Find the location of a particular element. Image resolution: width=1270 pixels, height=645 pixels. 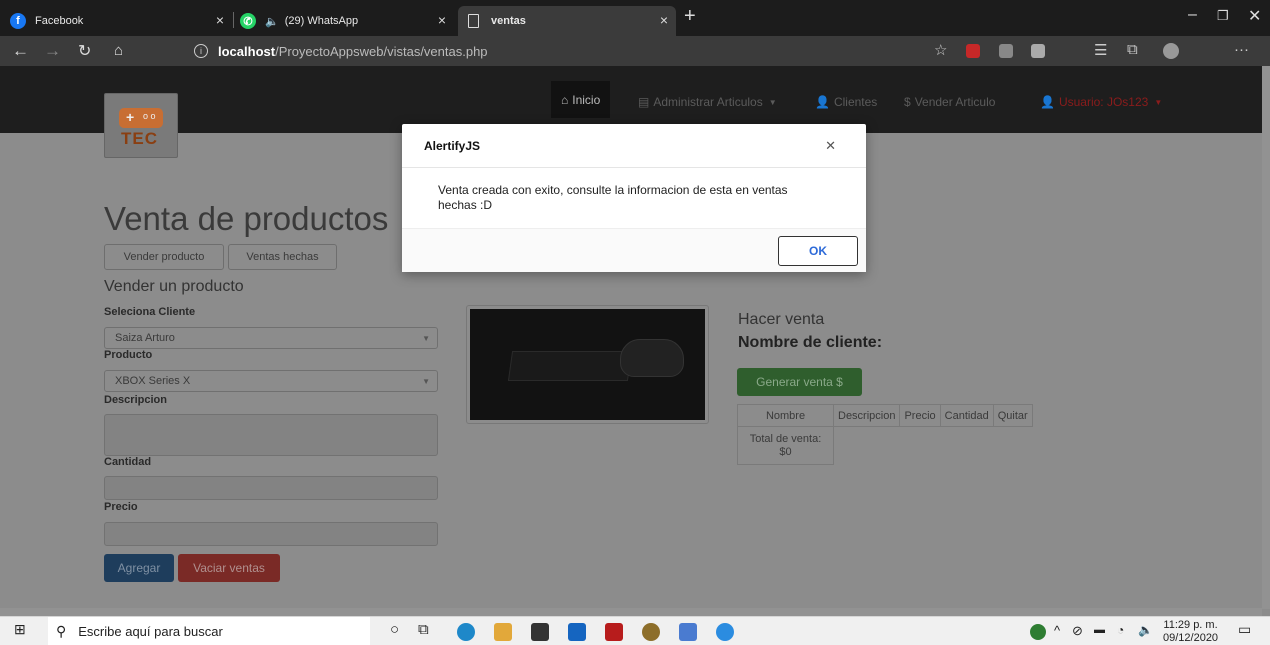

window-close-icon: ✕ is located at coordinates (1254, 16).